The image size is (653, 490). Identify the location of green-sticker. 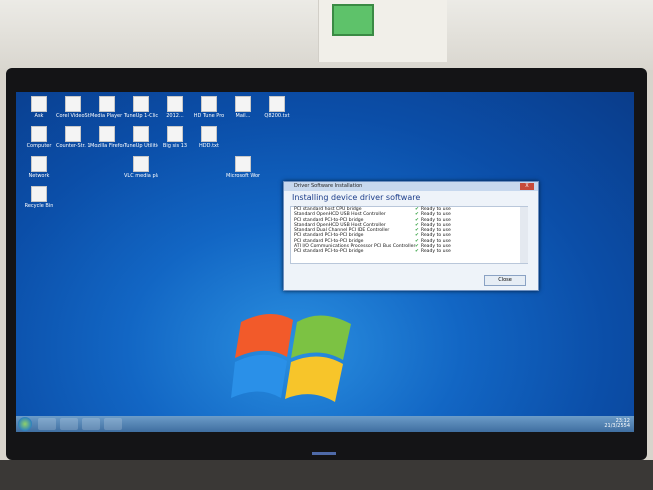
(353, 20).